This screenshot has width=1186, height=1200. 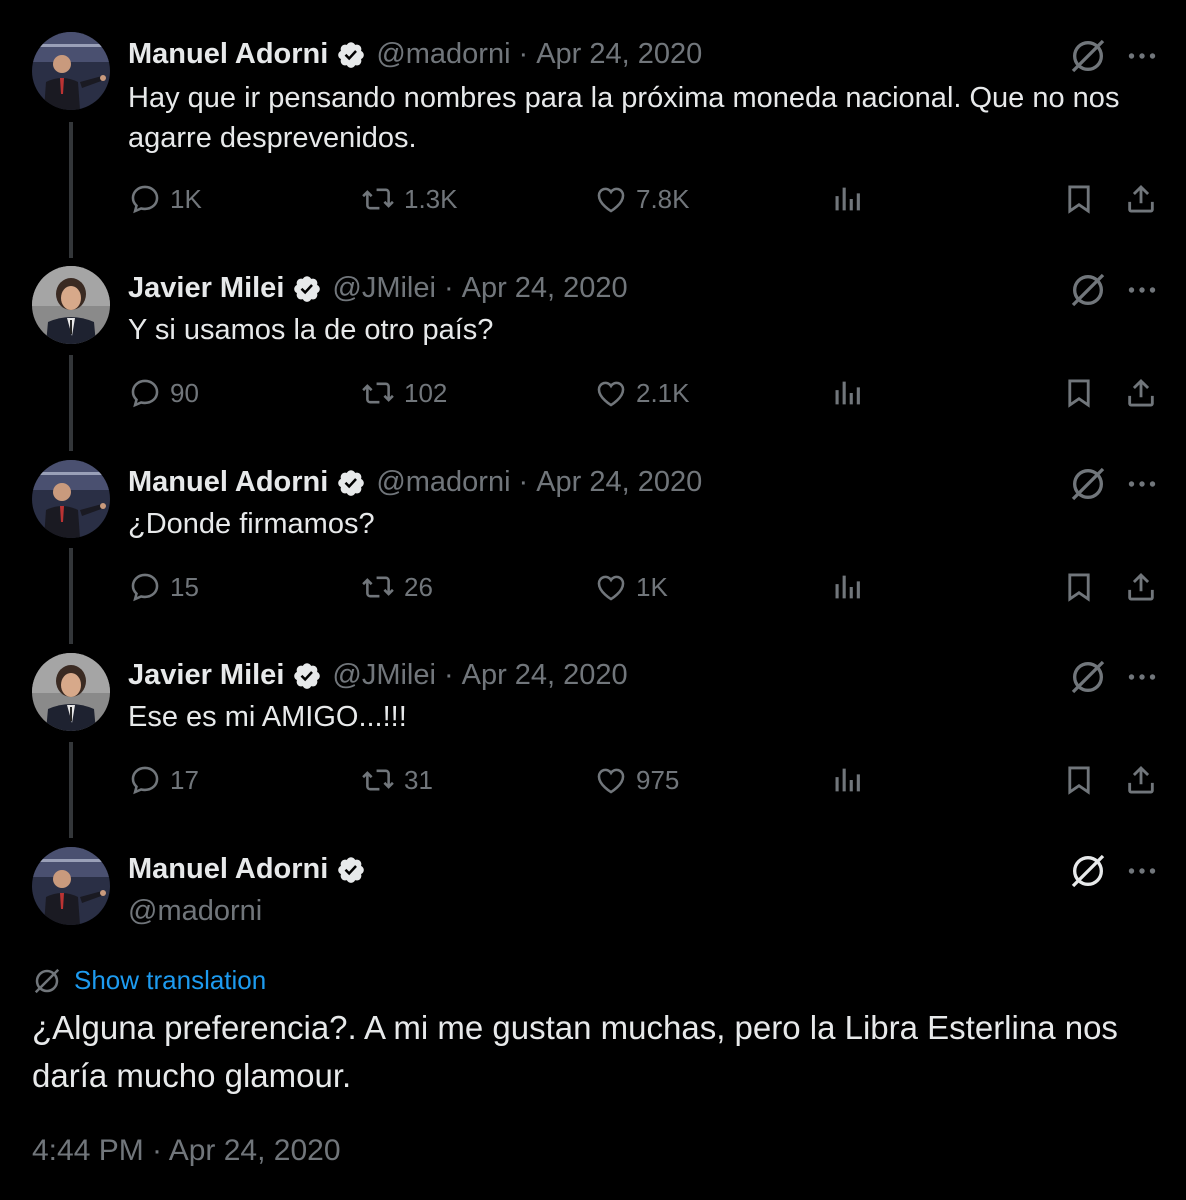 I want to click on retweet-button: 102, so click(x=403, y=393).